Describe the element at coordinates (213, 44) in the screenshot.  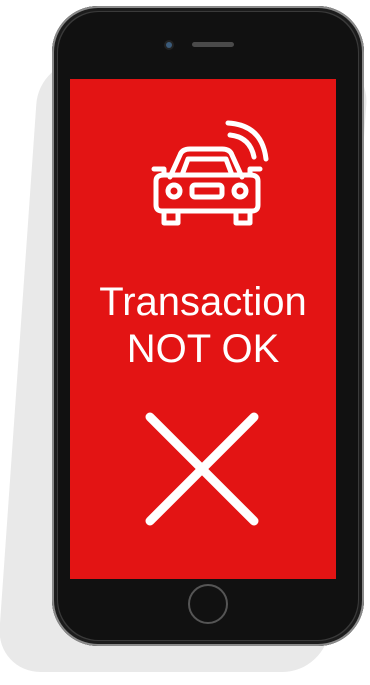
I see `earpiece-speaker` at that location.